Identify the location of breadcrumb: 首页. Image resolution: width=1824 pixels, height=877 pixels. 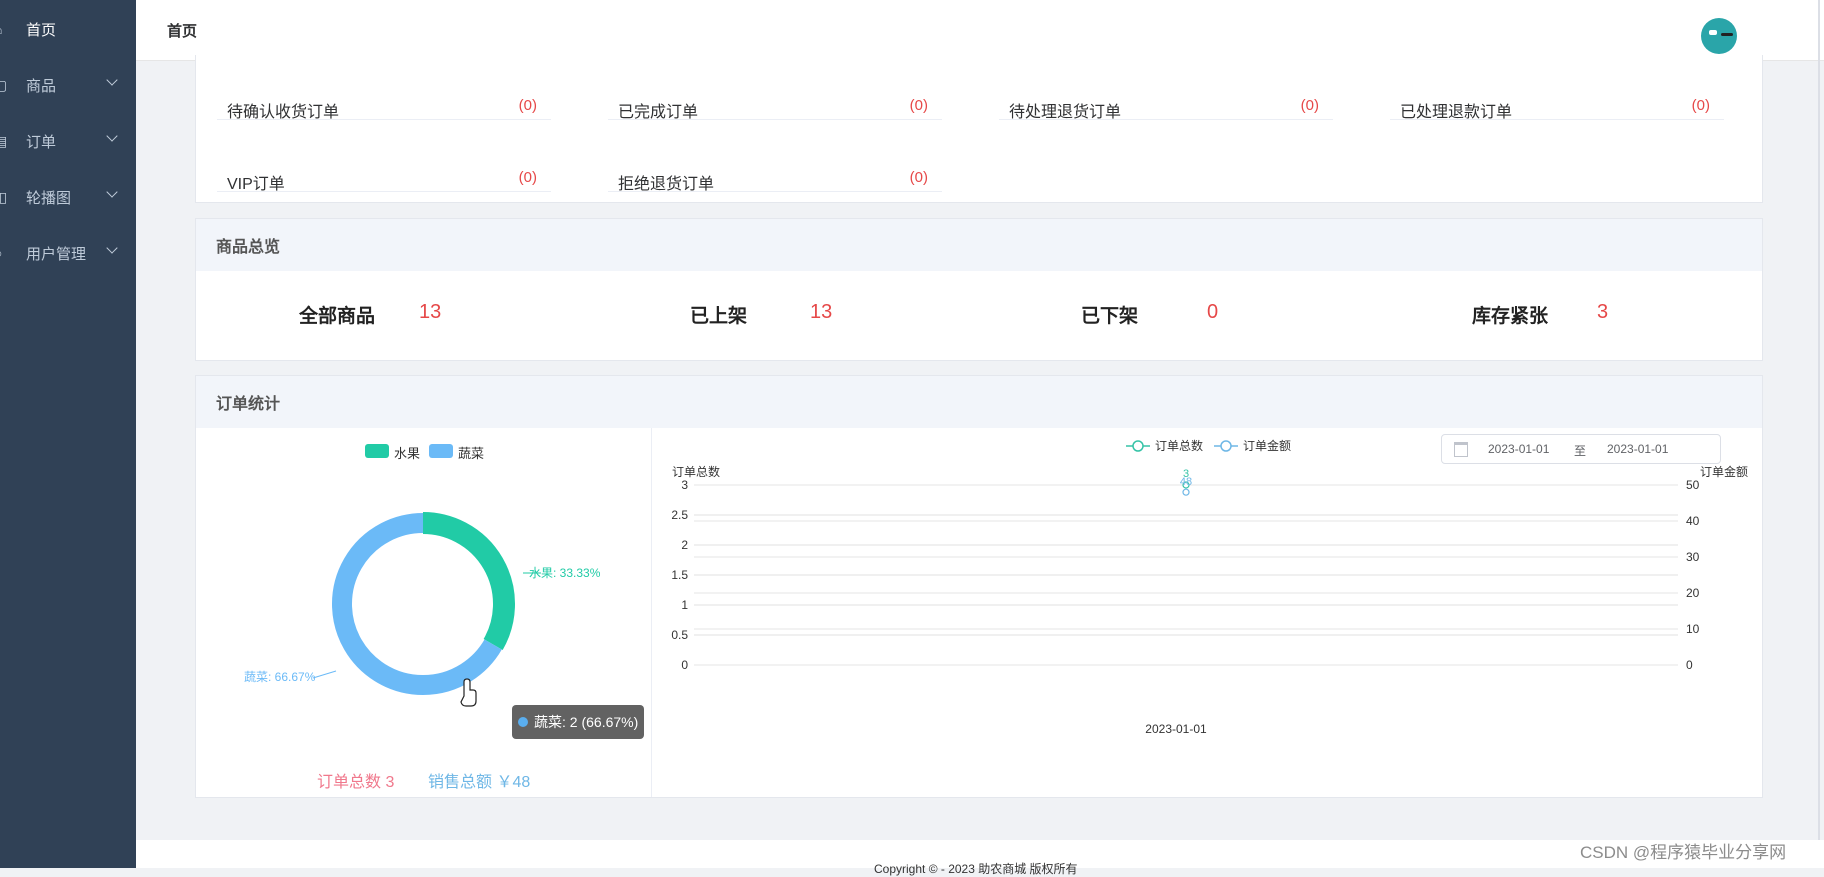
(182, 30).